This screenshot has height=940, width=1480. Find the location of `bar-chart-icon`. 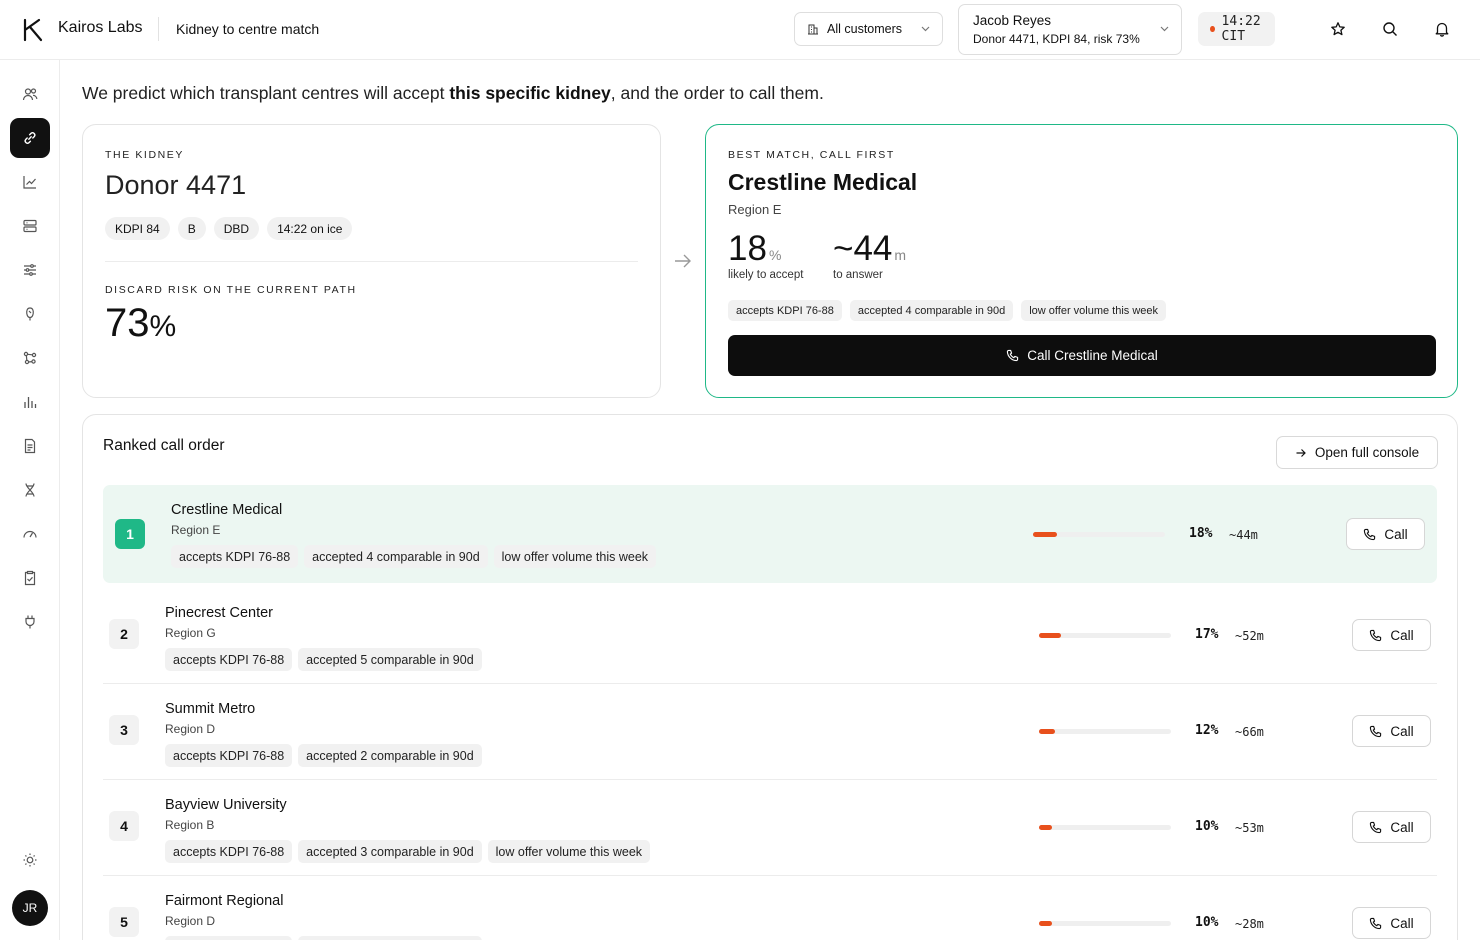

bar-chart-icon is located at coordinates (30, 402).